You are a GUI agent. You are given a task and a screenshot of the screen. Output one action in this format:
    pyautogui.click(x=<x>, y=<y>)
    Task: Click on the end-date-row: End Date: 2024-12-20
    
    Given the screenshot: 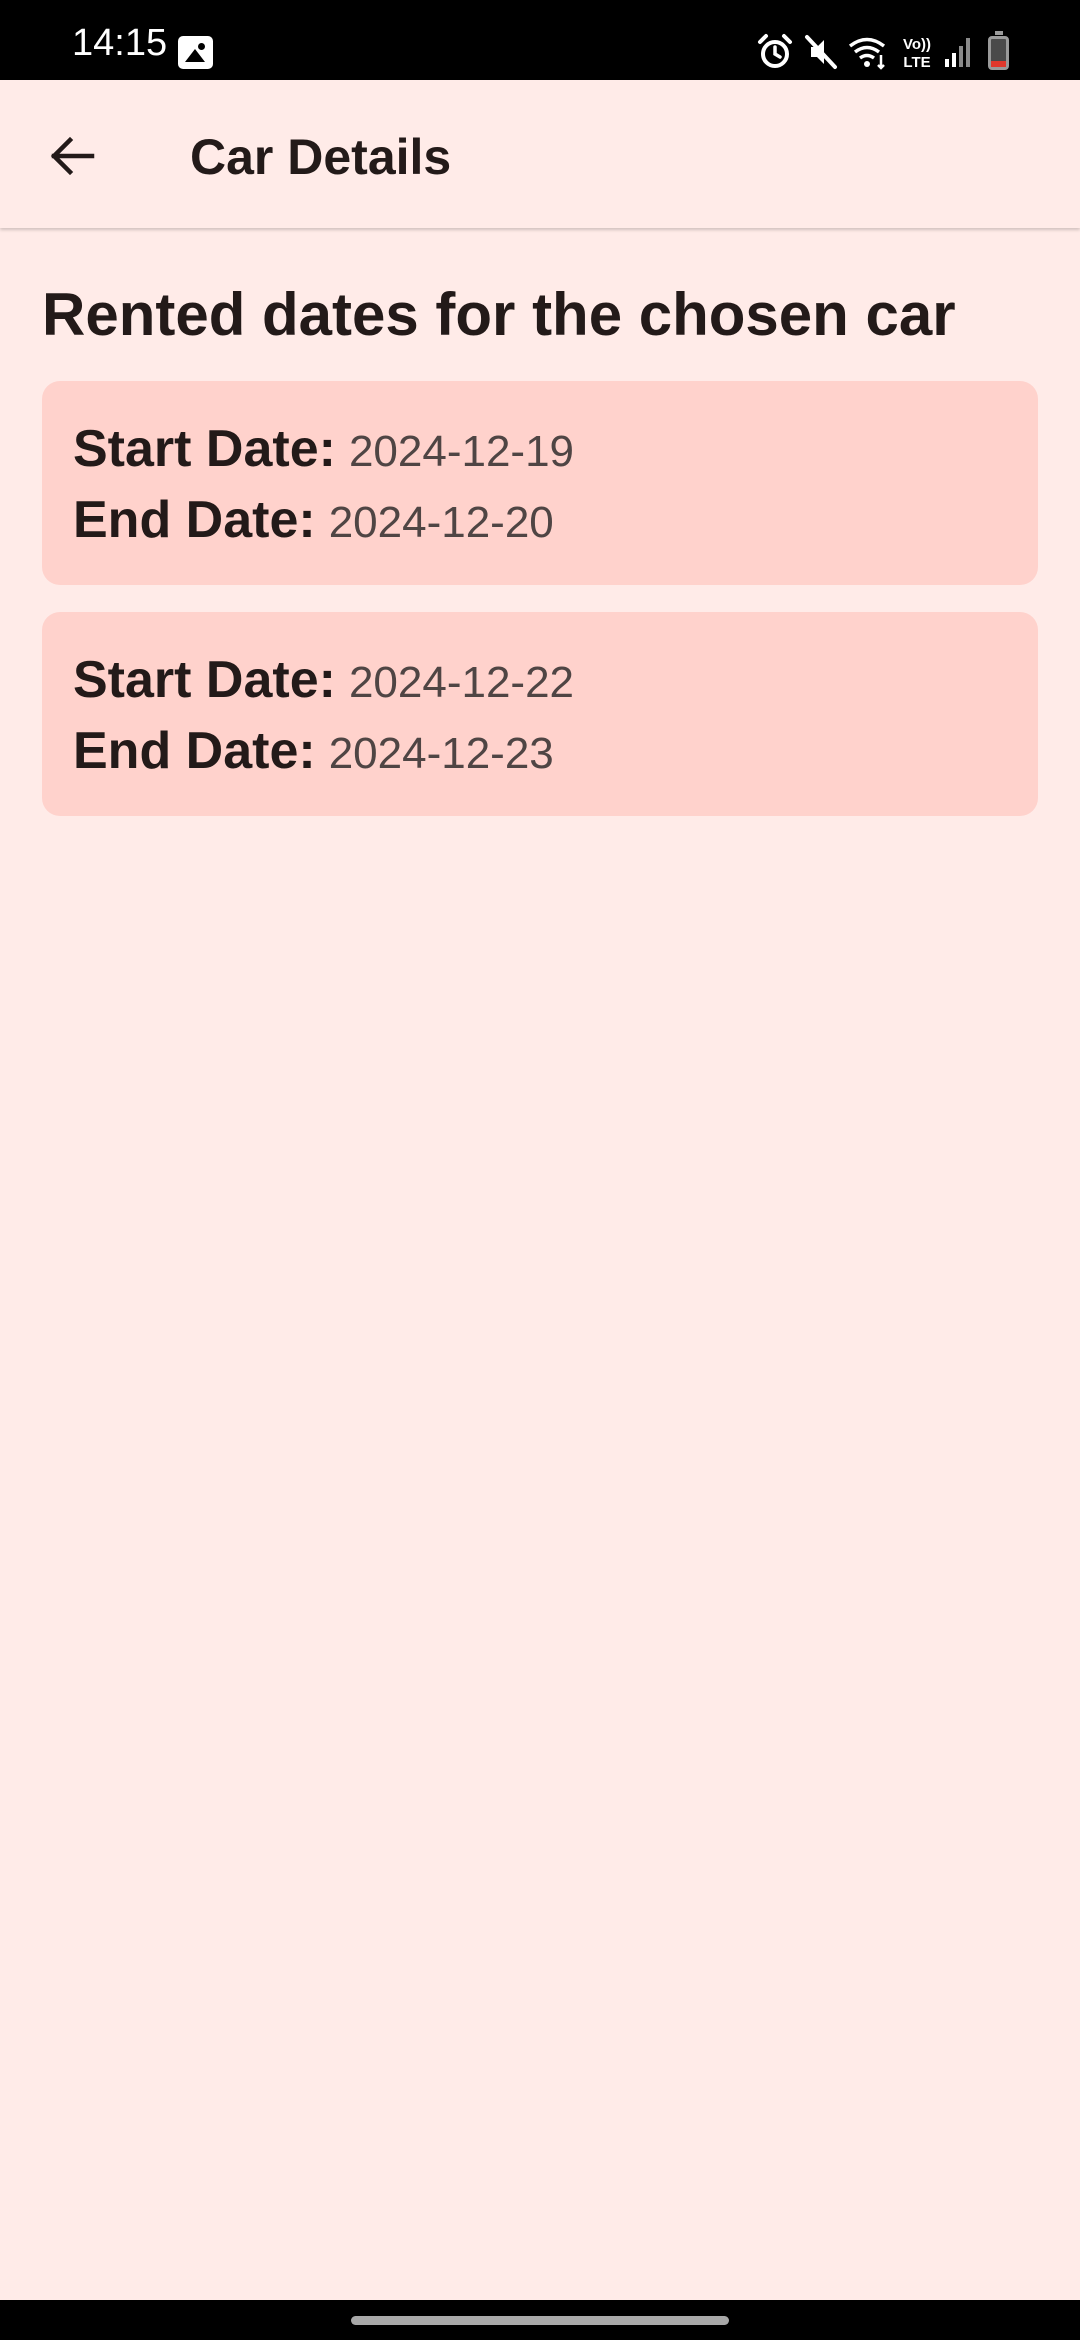 What is the action you would take?
    pyautogui.click(x=540, y=525)
    